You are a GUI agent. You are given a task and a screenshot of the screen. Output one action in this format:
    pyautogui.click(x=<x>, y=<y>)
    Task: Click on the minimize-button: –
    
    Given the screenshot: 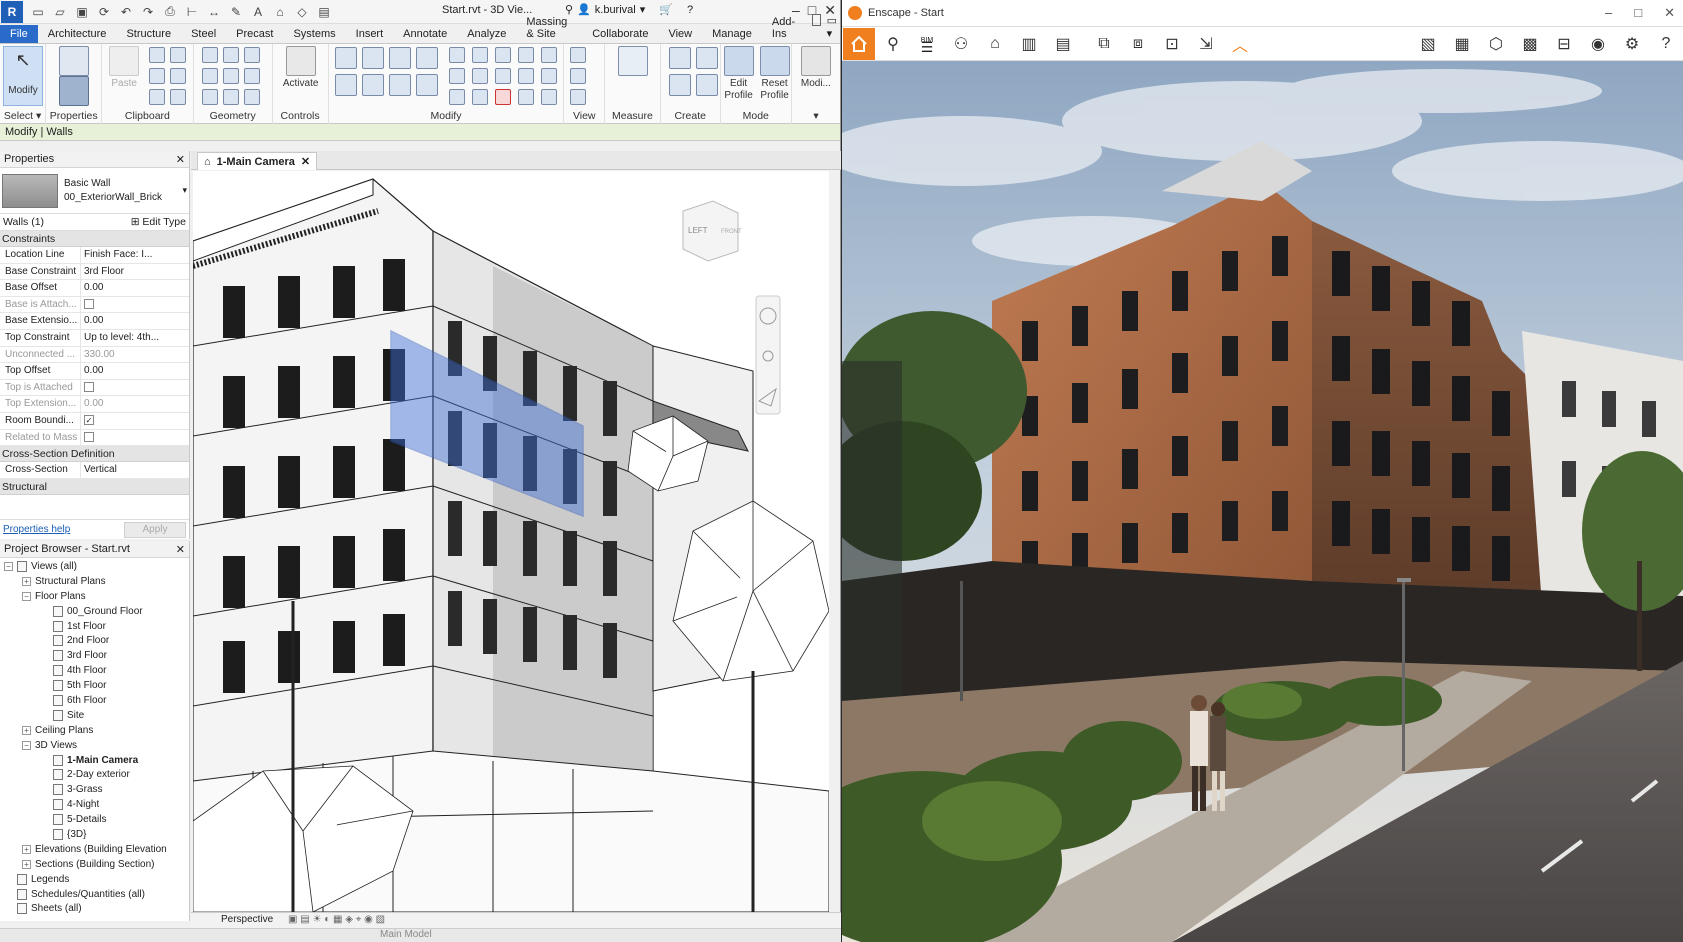 What is the action you would take?
    pyautogui.click(x=1608, y=13)
    